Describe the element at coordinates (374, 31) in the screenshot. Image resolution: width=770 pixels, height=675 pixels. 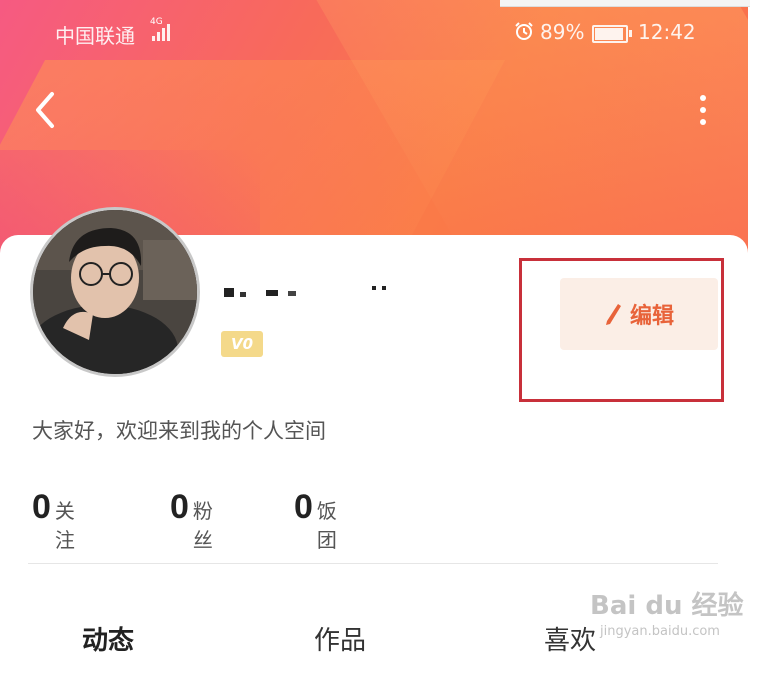
I see `status-bar: 中国联通 4G 89% 12:42` at that location.